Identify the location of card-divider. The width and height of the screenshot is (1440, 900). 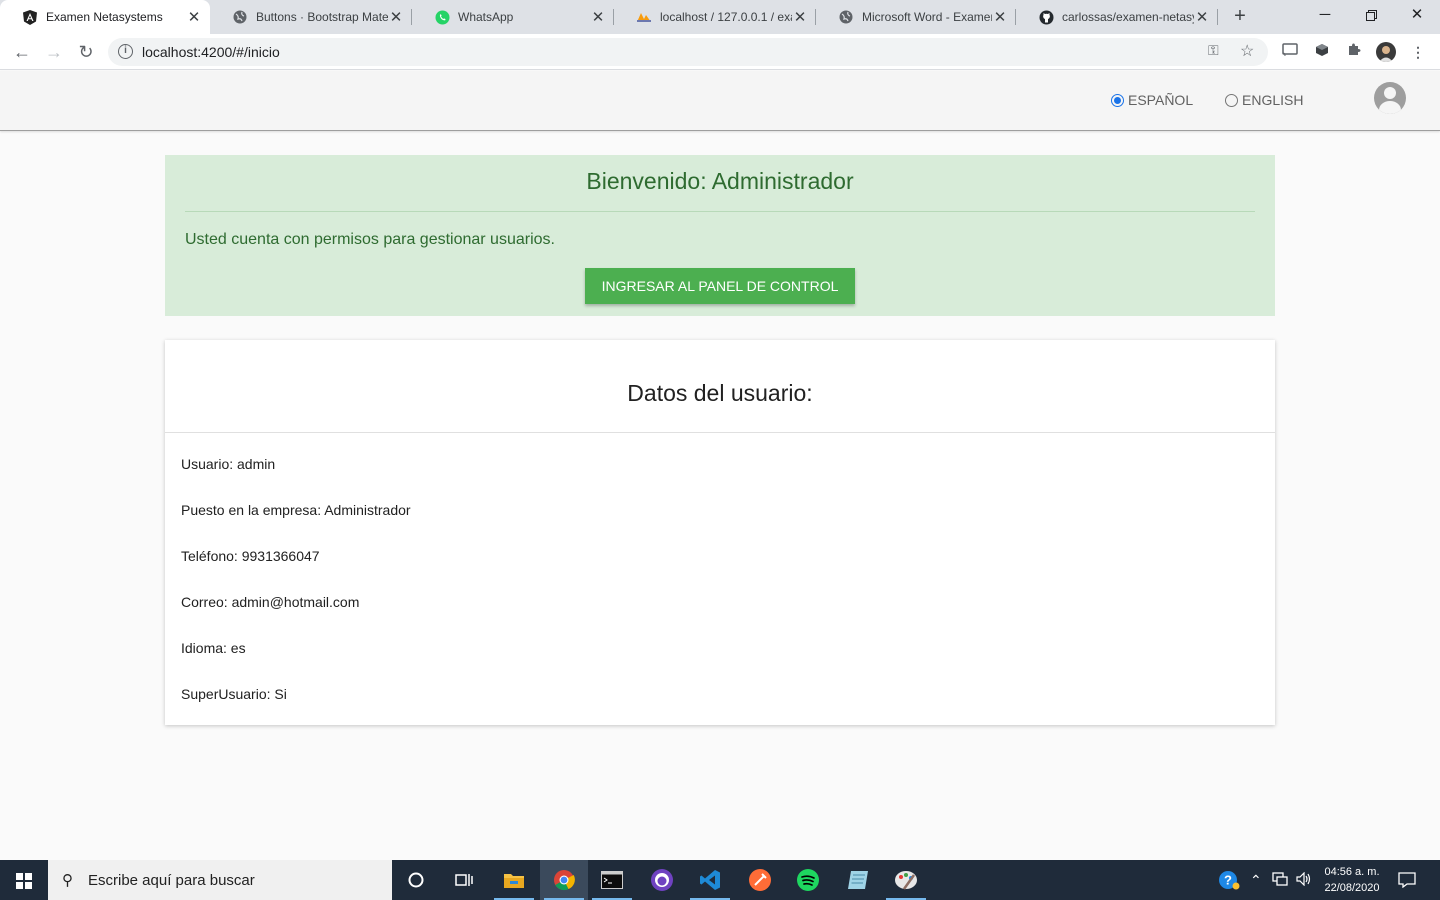
(720, 432).